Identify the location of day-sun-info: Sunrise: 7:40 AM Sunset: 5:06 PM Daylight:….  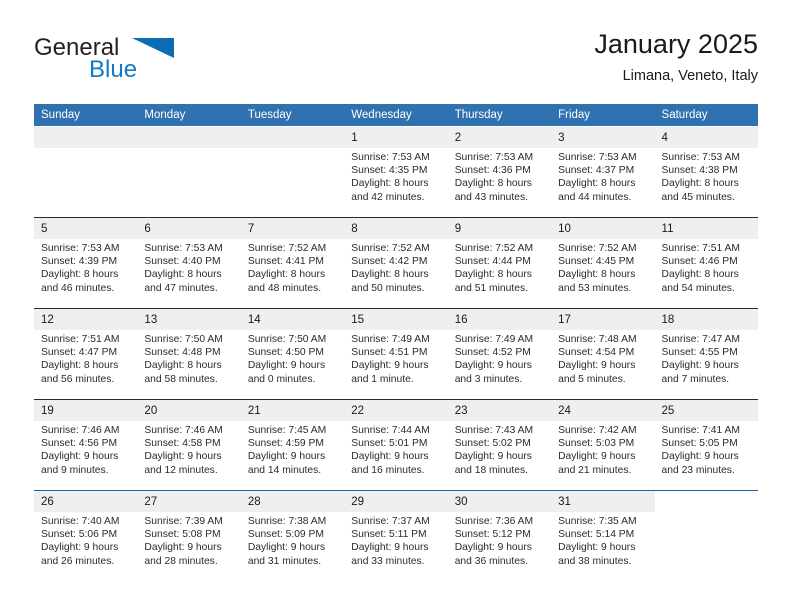
(85, 540).